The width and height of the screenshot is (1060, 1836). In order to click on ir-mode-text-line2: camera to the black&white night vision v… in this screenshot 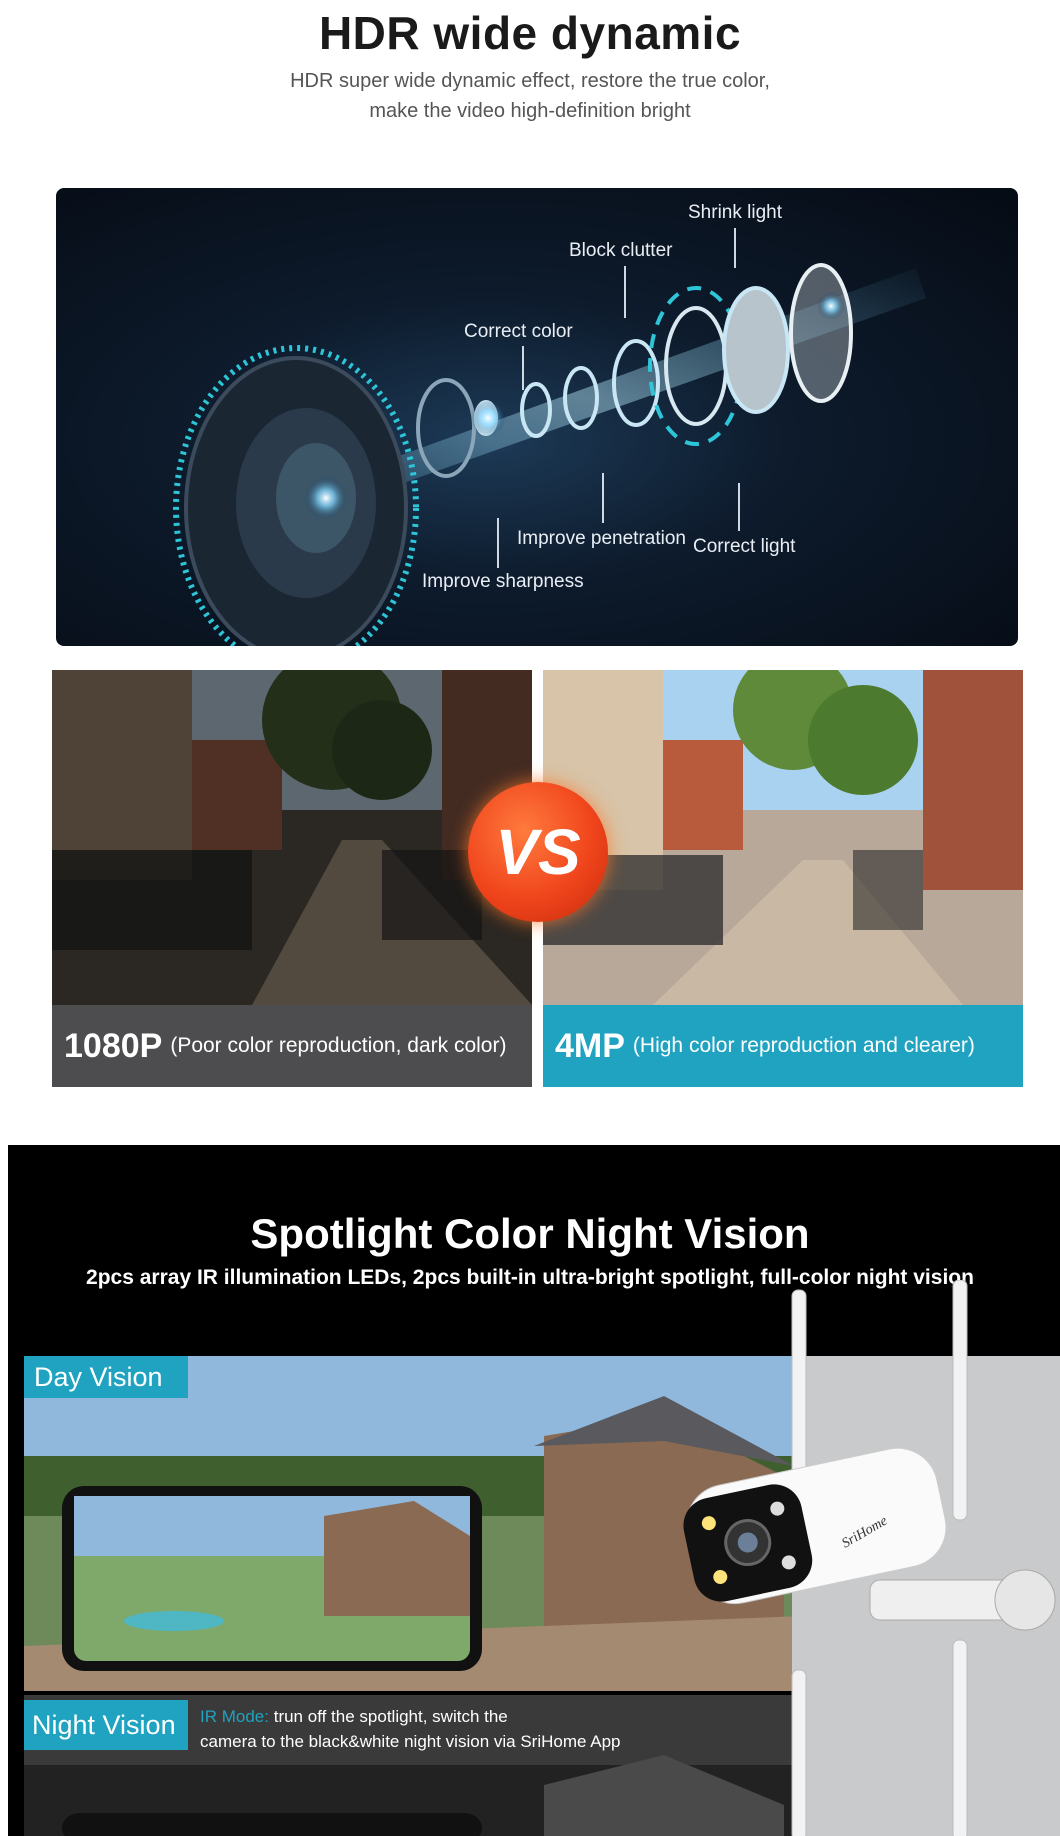, I will do `click(410, 1741)`.